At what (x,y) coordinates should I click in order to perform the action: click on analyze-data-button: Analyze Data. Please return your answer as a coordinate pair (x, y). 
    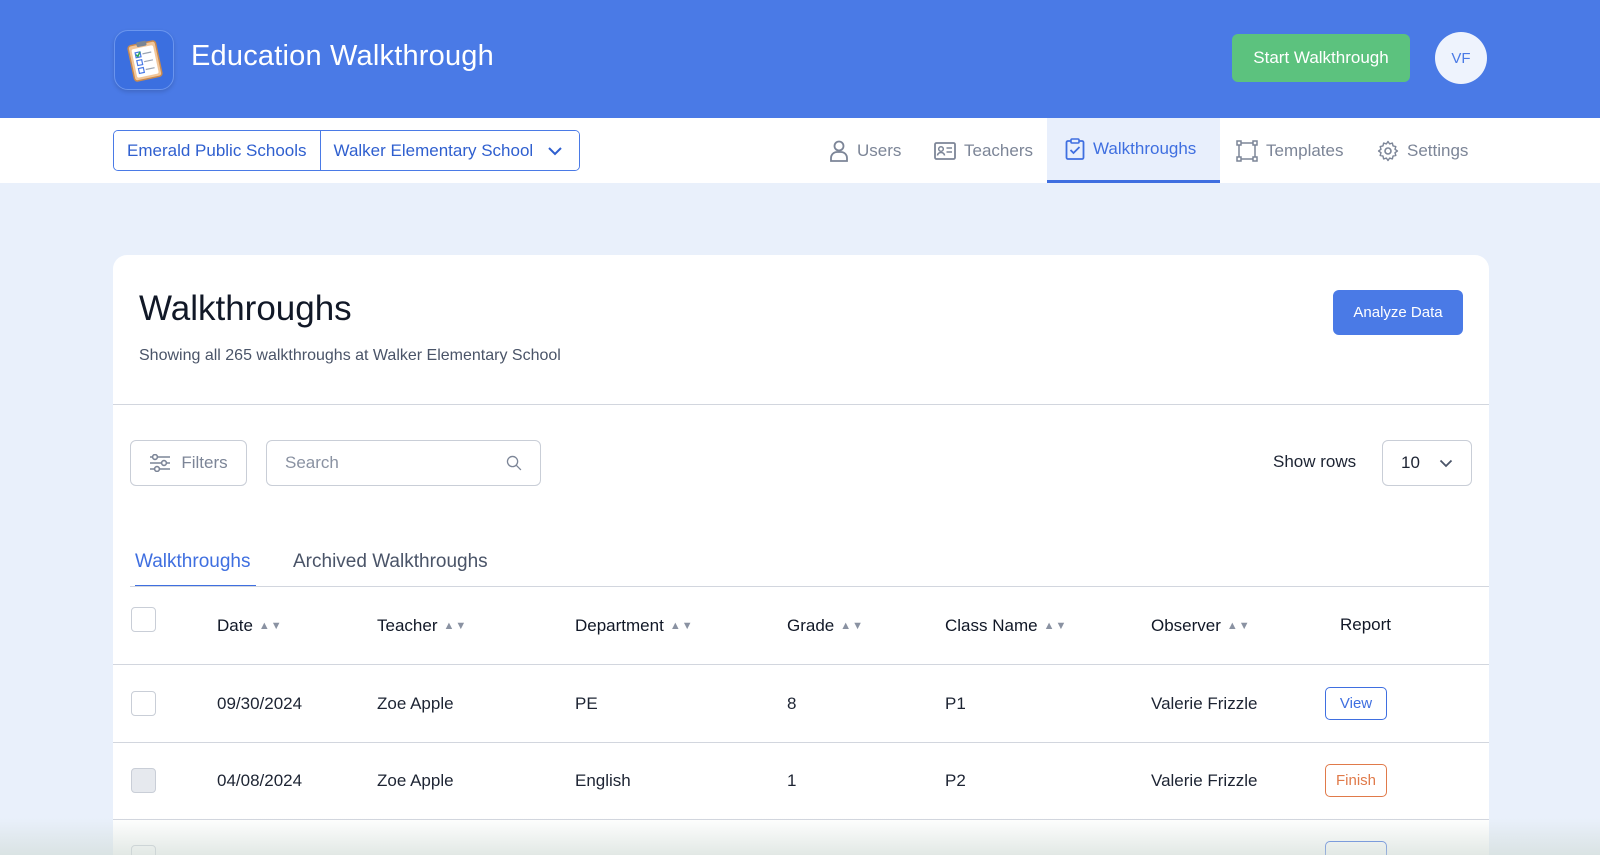
    Looking at the image, I should click on (1398, 312).